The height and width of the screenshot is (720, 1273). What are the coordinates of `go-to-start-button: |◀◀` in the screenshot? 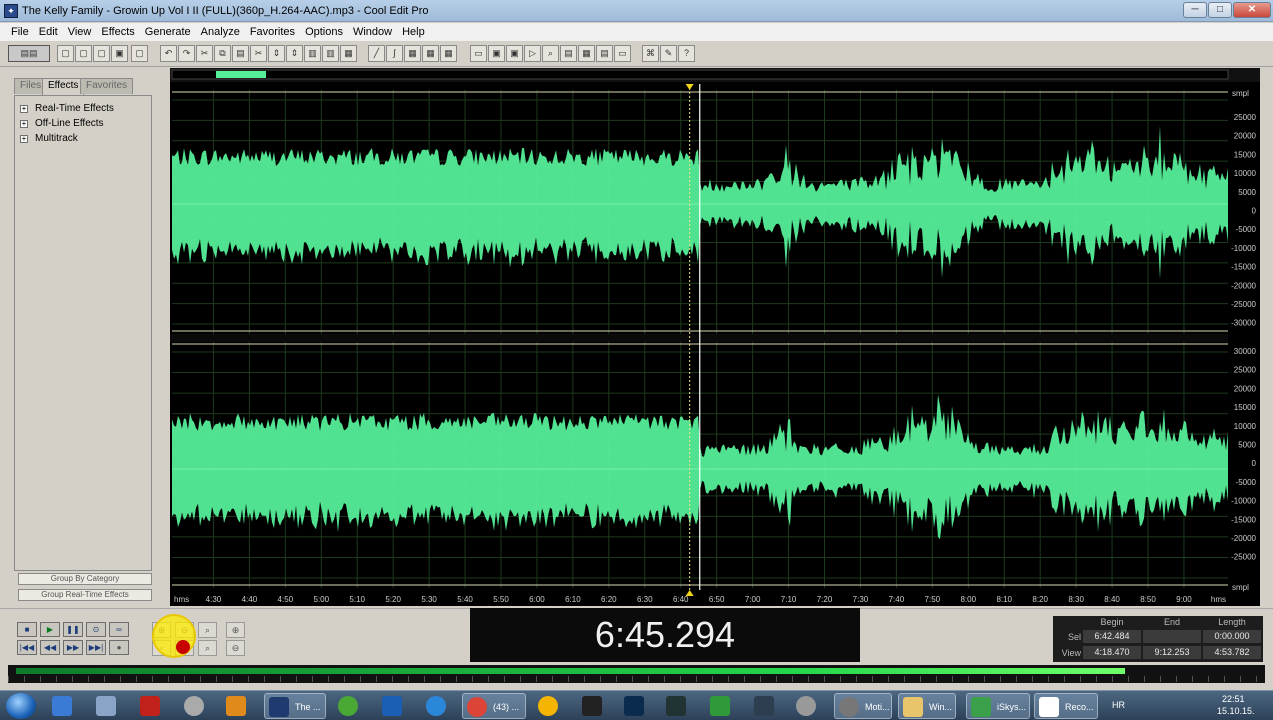 It's located at (27, 647).